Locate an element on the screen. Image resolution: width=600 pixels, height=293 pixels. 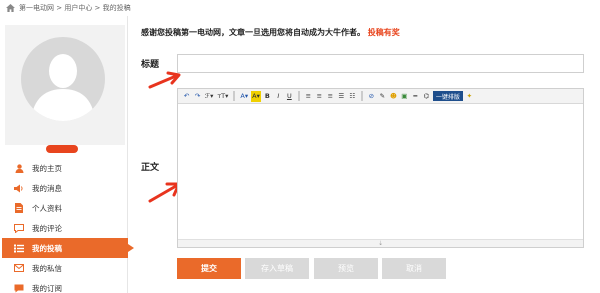
sidebar-item-submissions: 我的投稿 is located at coordinates (68, 248).